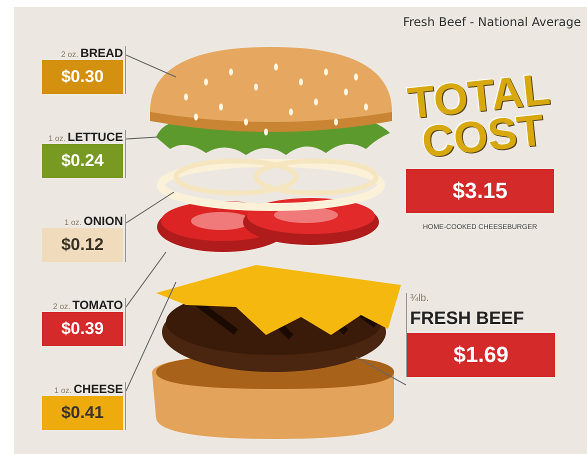 The height and width of the screenshot is (454, 587). I want to click on ingredient-price: $0.12, so click(82, 245).